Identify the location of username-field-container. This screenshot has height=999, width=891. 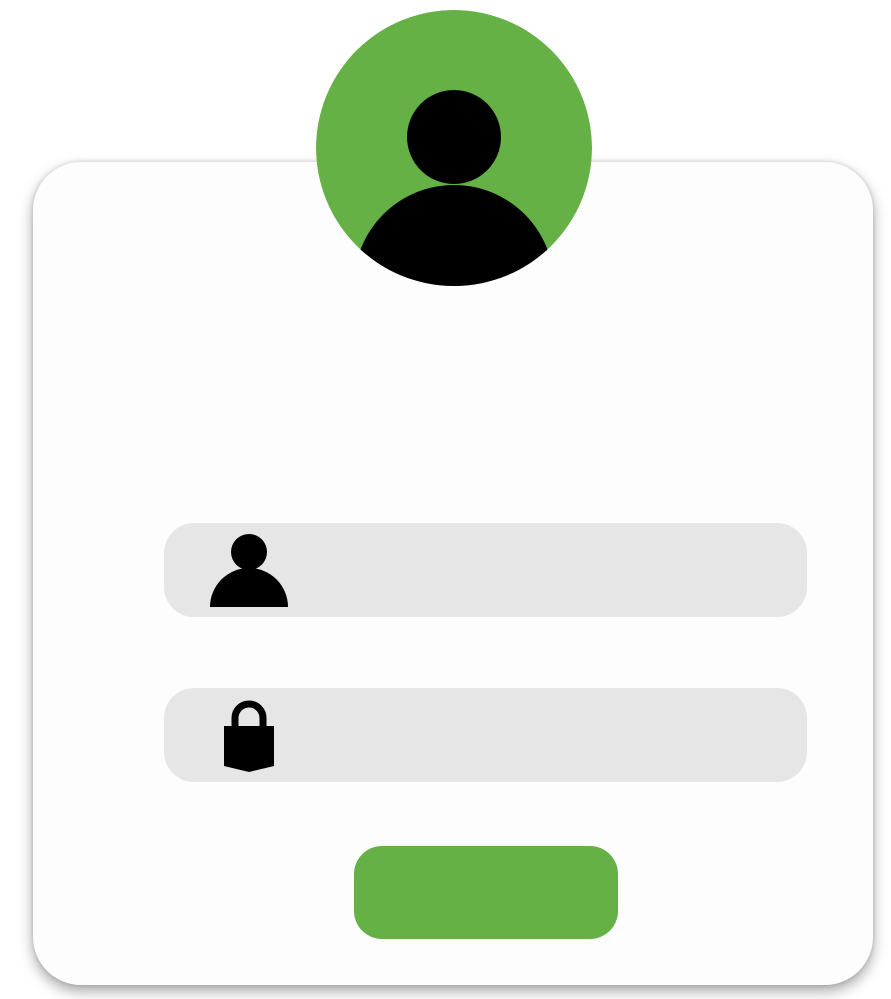
(485, 570).